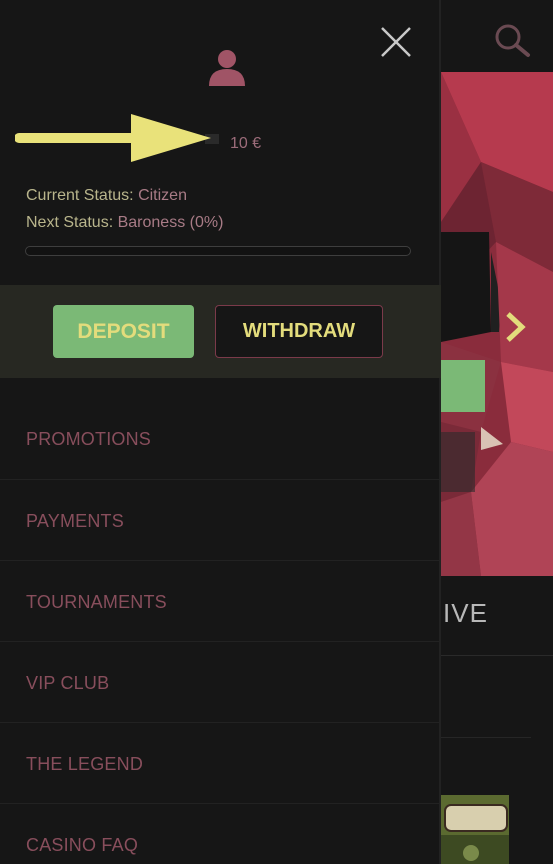 This screenshot has width=553, height=864. I want to click on current-status: Current Status: Citizen, so click(106, 196).